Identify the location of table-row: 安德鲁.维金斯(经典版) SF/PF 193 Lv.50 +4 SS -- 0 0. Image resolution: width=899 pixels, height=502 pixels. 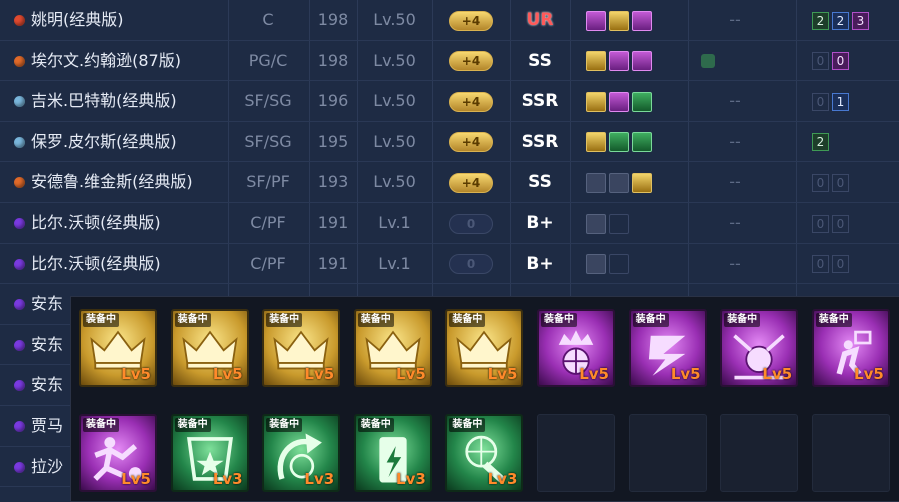
(449, 182).